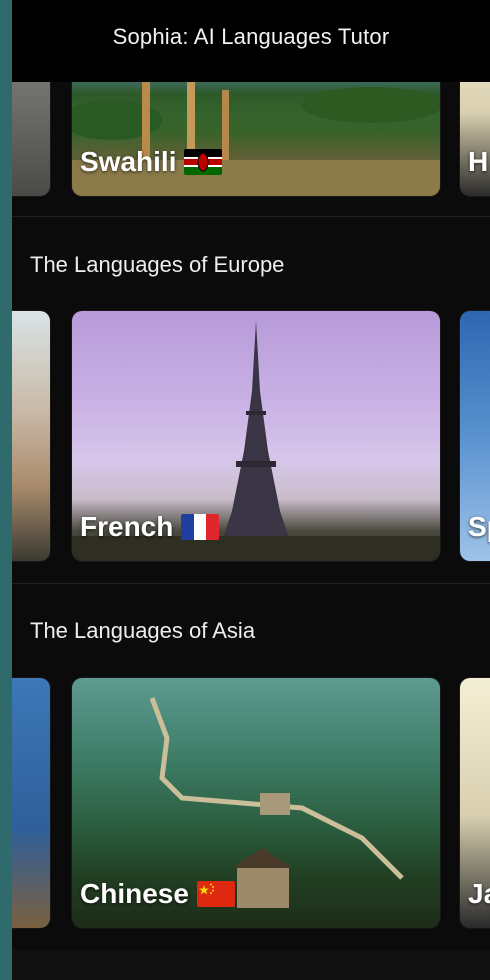 This screenshot has width=490, height=980. Describe the element at coordinates (143, 630) in the screenshot. I see `section-title-asia: The Languages of Asia` at that location.